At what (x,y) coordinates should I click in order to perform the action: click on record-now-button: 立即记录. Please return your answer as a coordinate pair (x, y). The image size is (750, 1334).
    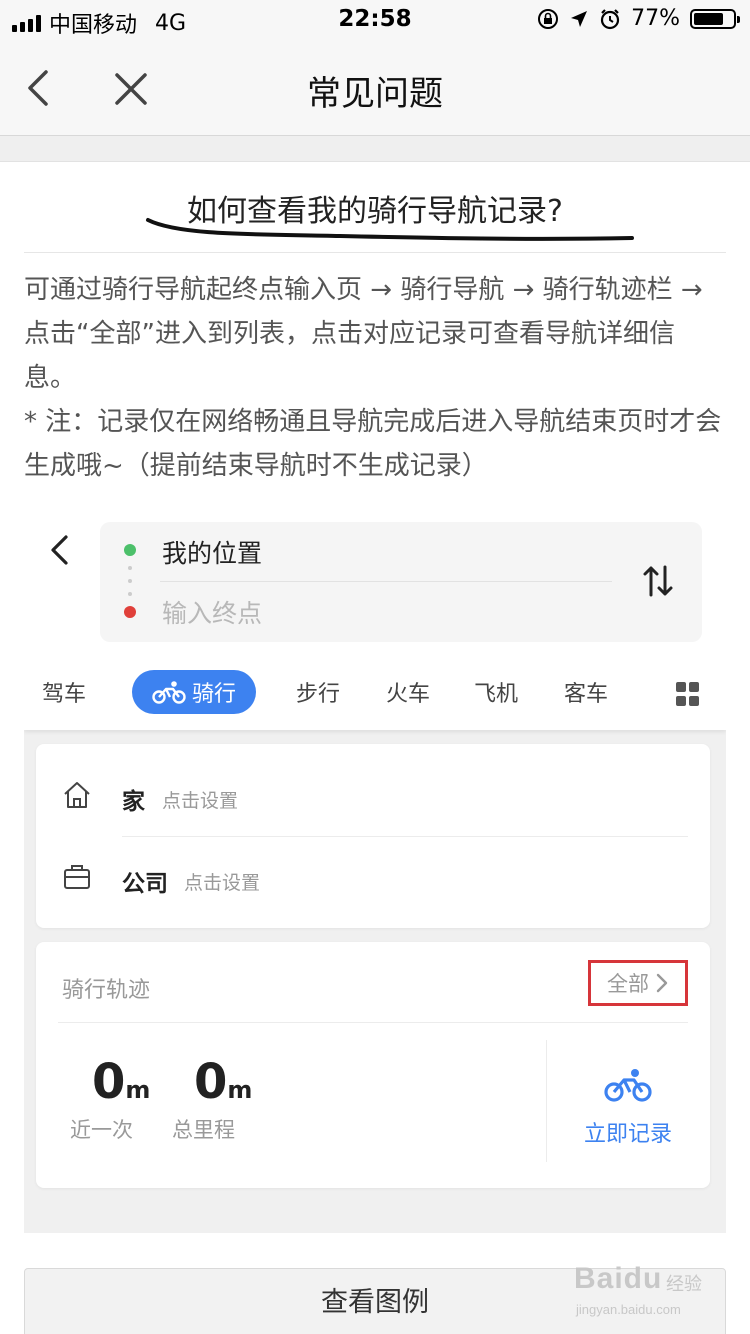
    Looking at the image, I should click on (628, 1134).